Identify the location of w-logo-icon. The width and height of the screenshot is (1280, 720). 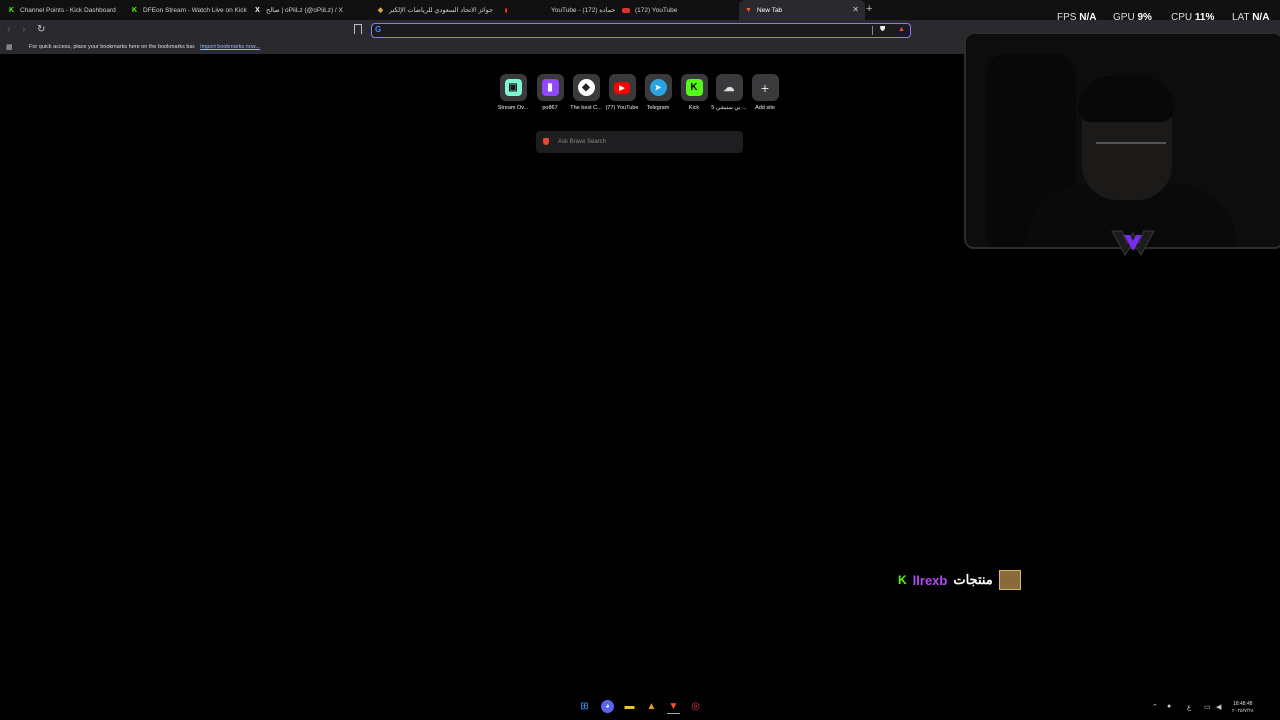
(1133, 243).